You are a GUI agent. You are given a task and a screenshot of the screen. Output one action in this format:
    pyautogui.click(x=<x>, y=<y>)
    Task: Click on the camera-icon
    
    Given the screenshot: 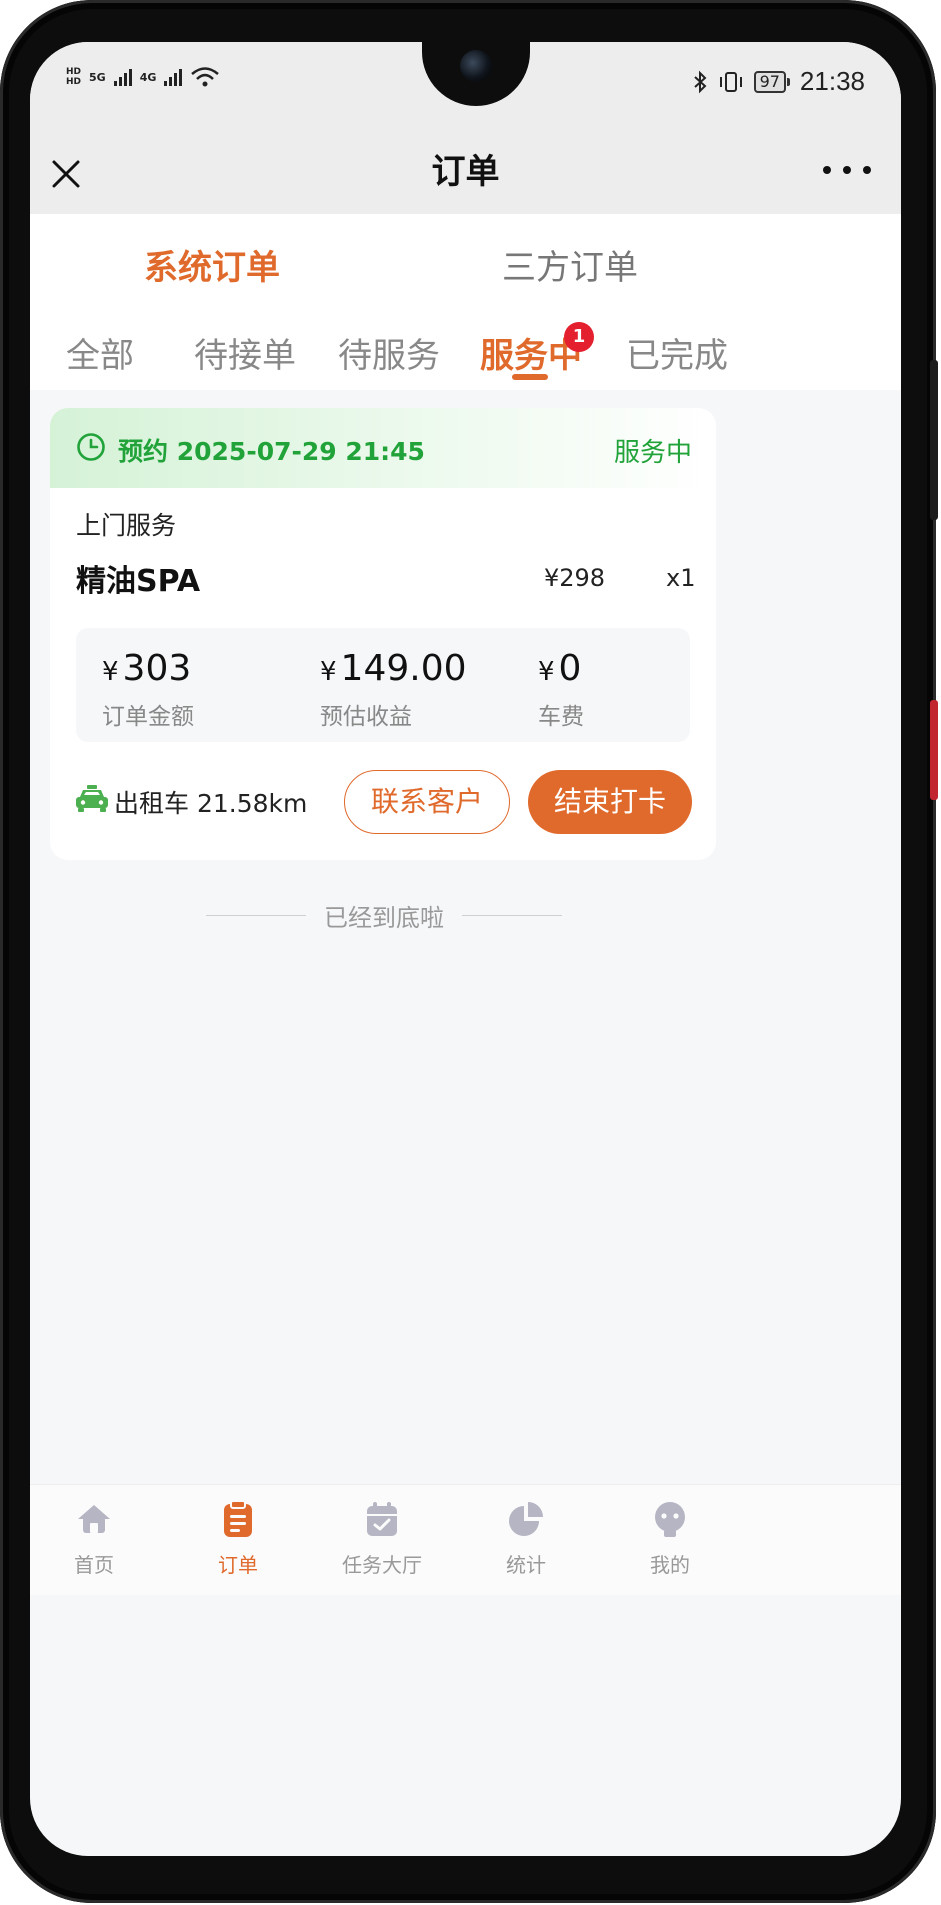 What is the action you would take?
    pyautogui.click(x=476, y=66)
    